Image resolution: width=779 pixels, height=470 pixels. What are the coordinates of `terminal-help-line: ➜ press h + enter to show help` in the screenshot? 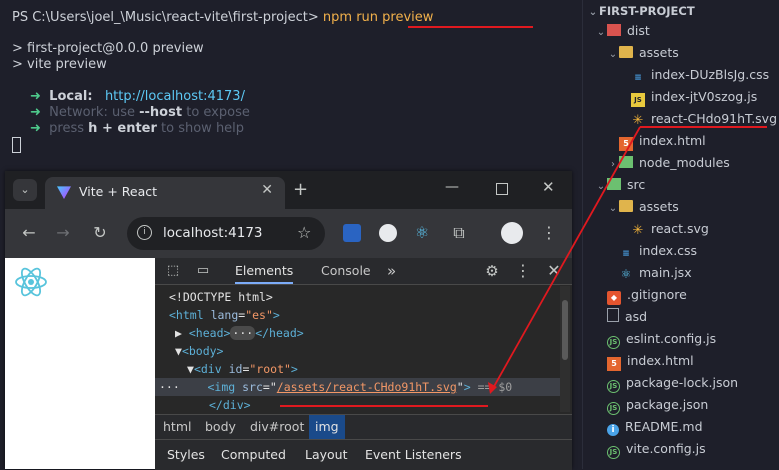 It's located at (137, 129).